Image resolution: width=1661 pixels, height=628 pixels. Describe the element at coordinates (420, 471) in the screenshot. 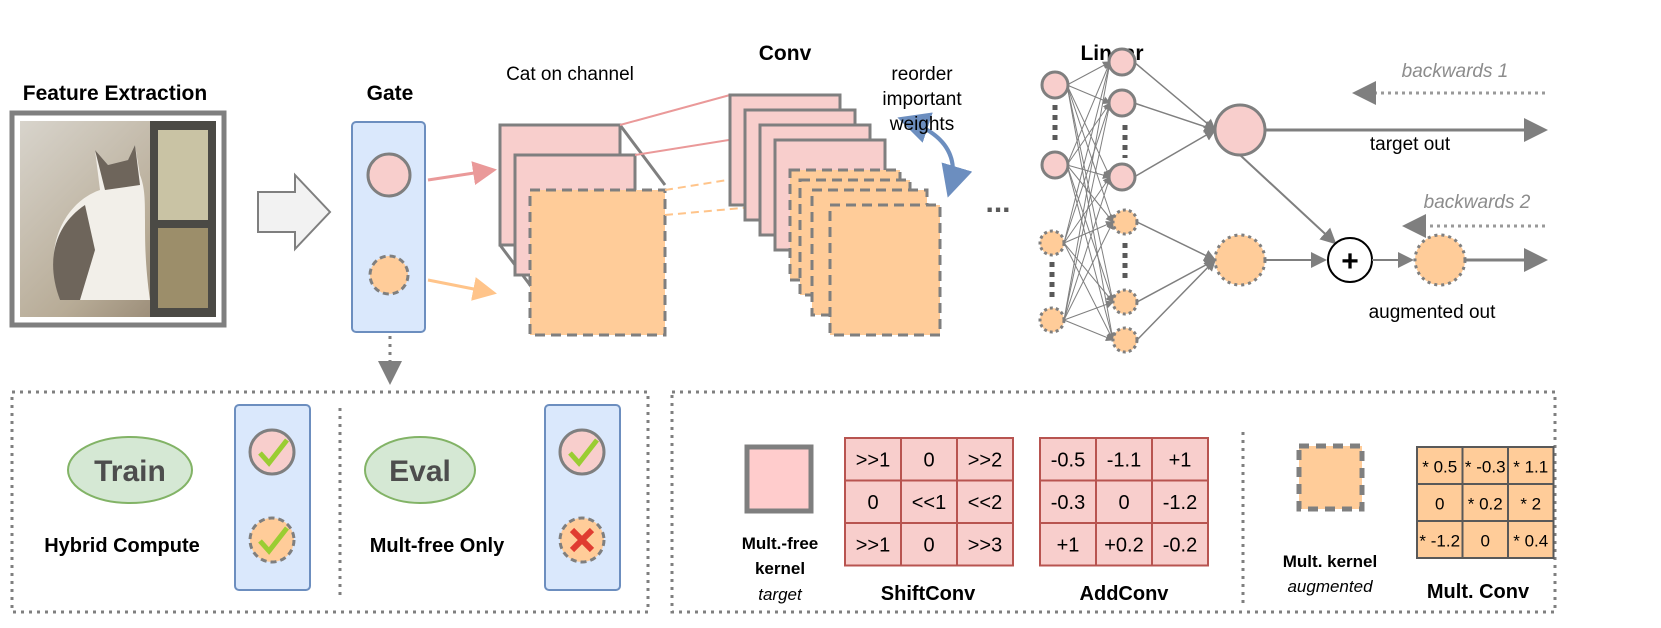

I see `eval-label: Eval` at that location.